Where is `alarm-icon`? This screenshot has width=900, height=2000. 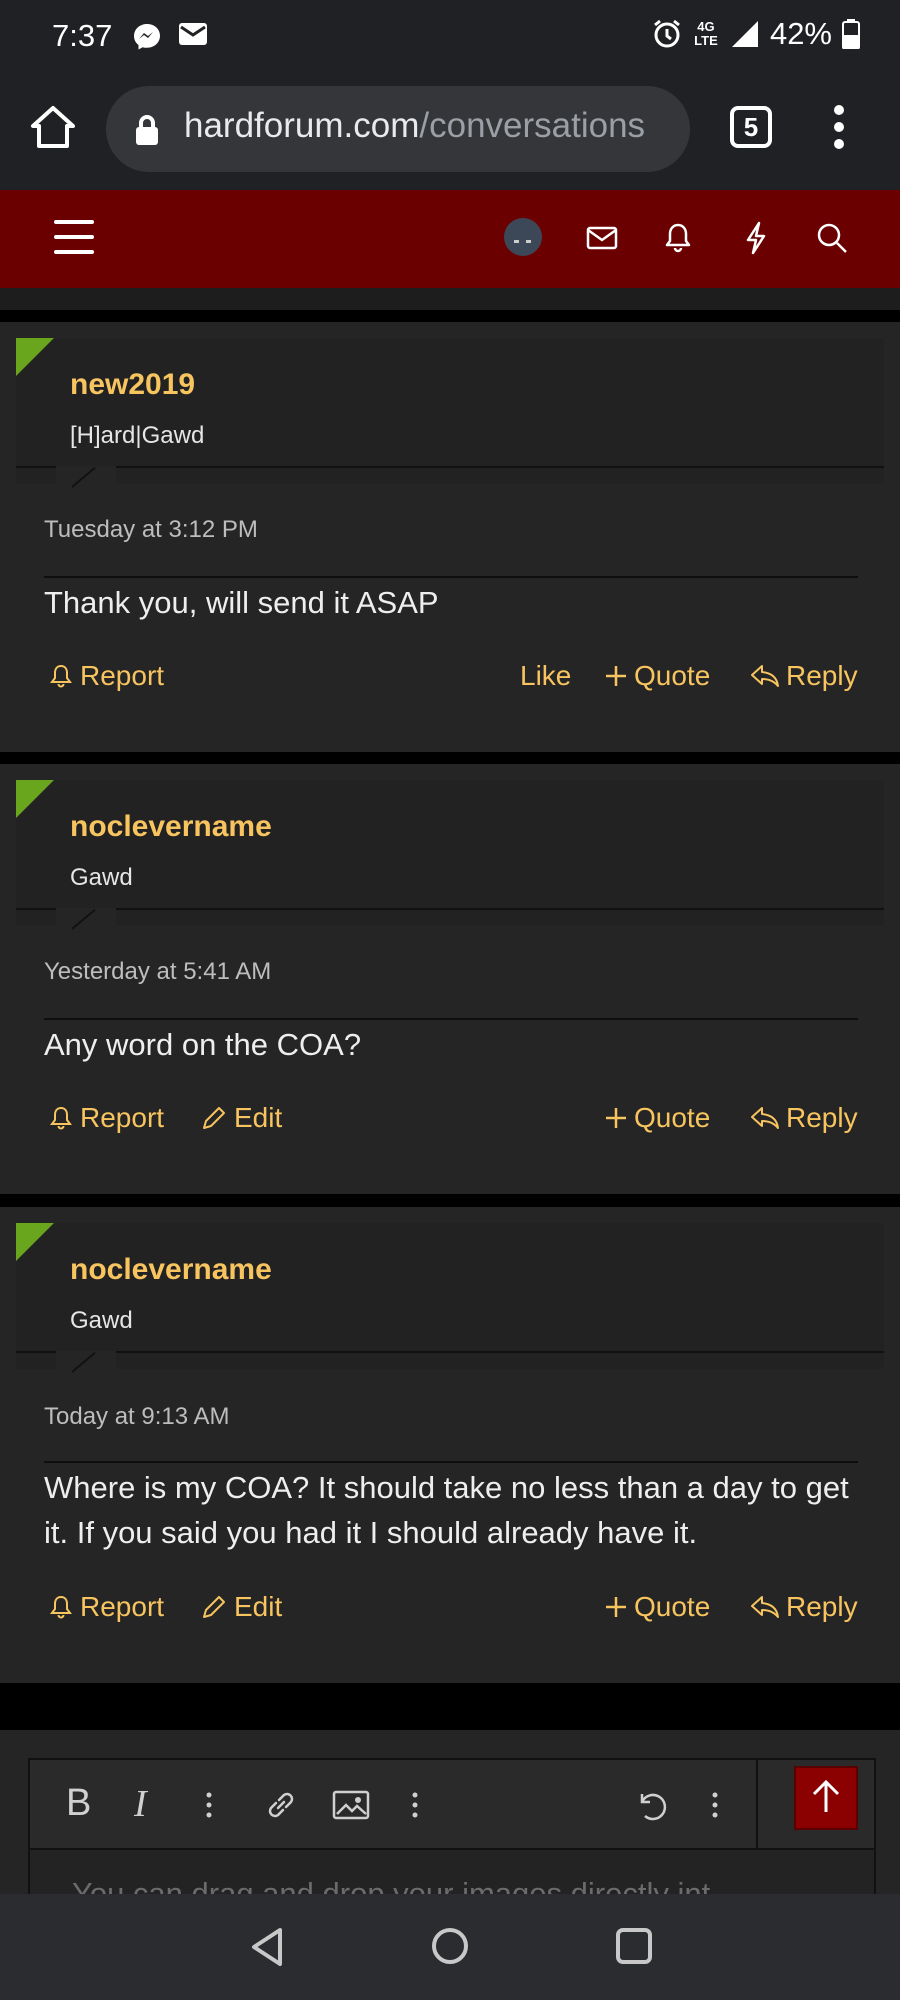
alarm-icon is located at coordinates (667, 33).